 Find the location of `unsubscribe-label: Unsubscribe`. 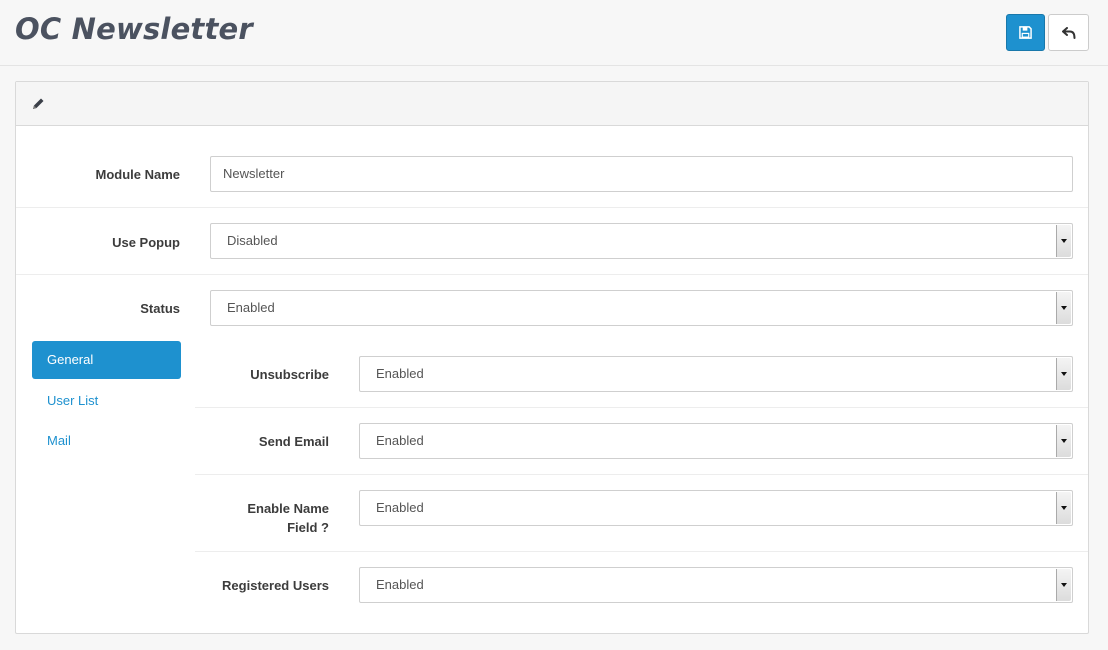

unsubscribe-label: Unsubscribe is located at coordinates (289, 374).